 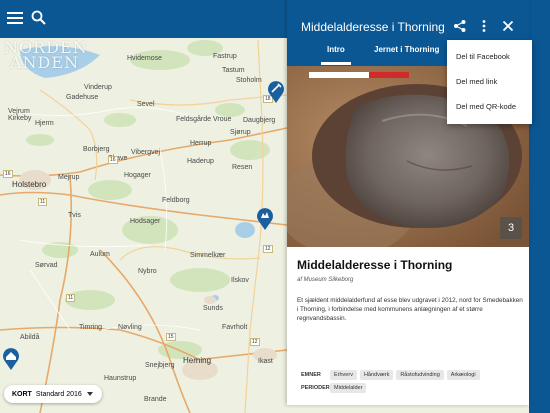 I want to click on tab-jernet-i-thorning: Jernet i Thorning, so click(x=406, y=49).